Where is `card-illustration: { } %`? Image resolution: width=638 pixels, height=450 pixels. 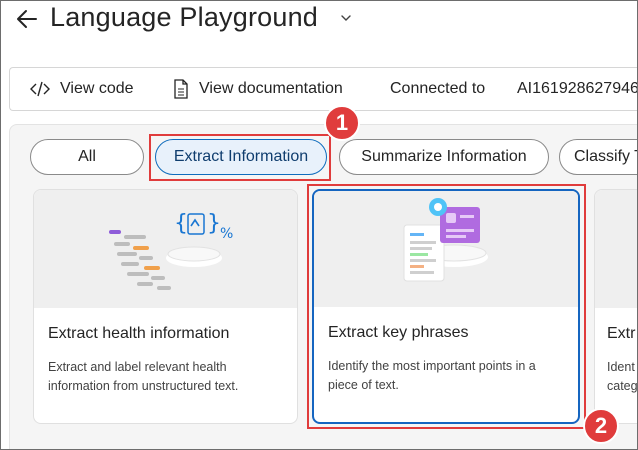
card-illustration: { } % is located at coordinates (165, 249).